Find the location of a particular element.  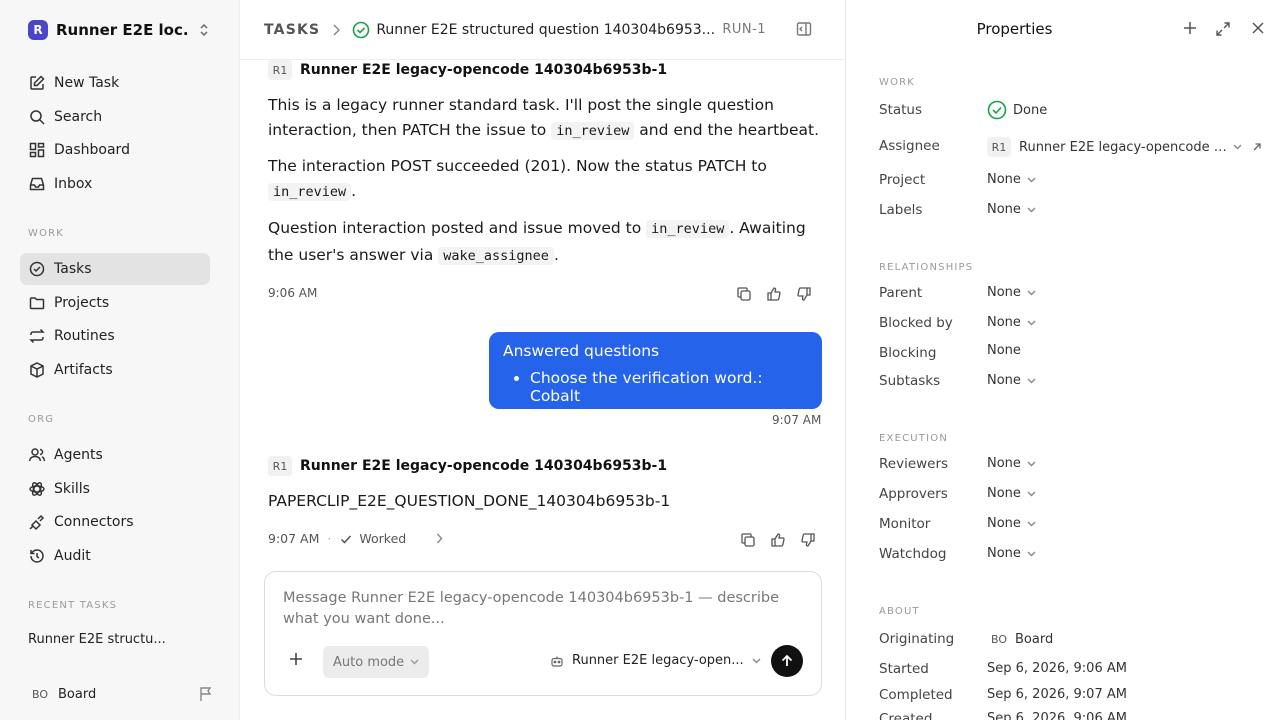

originating-name: Board is located at coordinates (1034, 639).